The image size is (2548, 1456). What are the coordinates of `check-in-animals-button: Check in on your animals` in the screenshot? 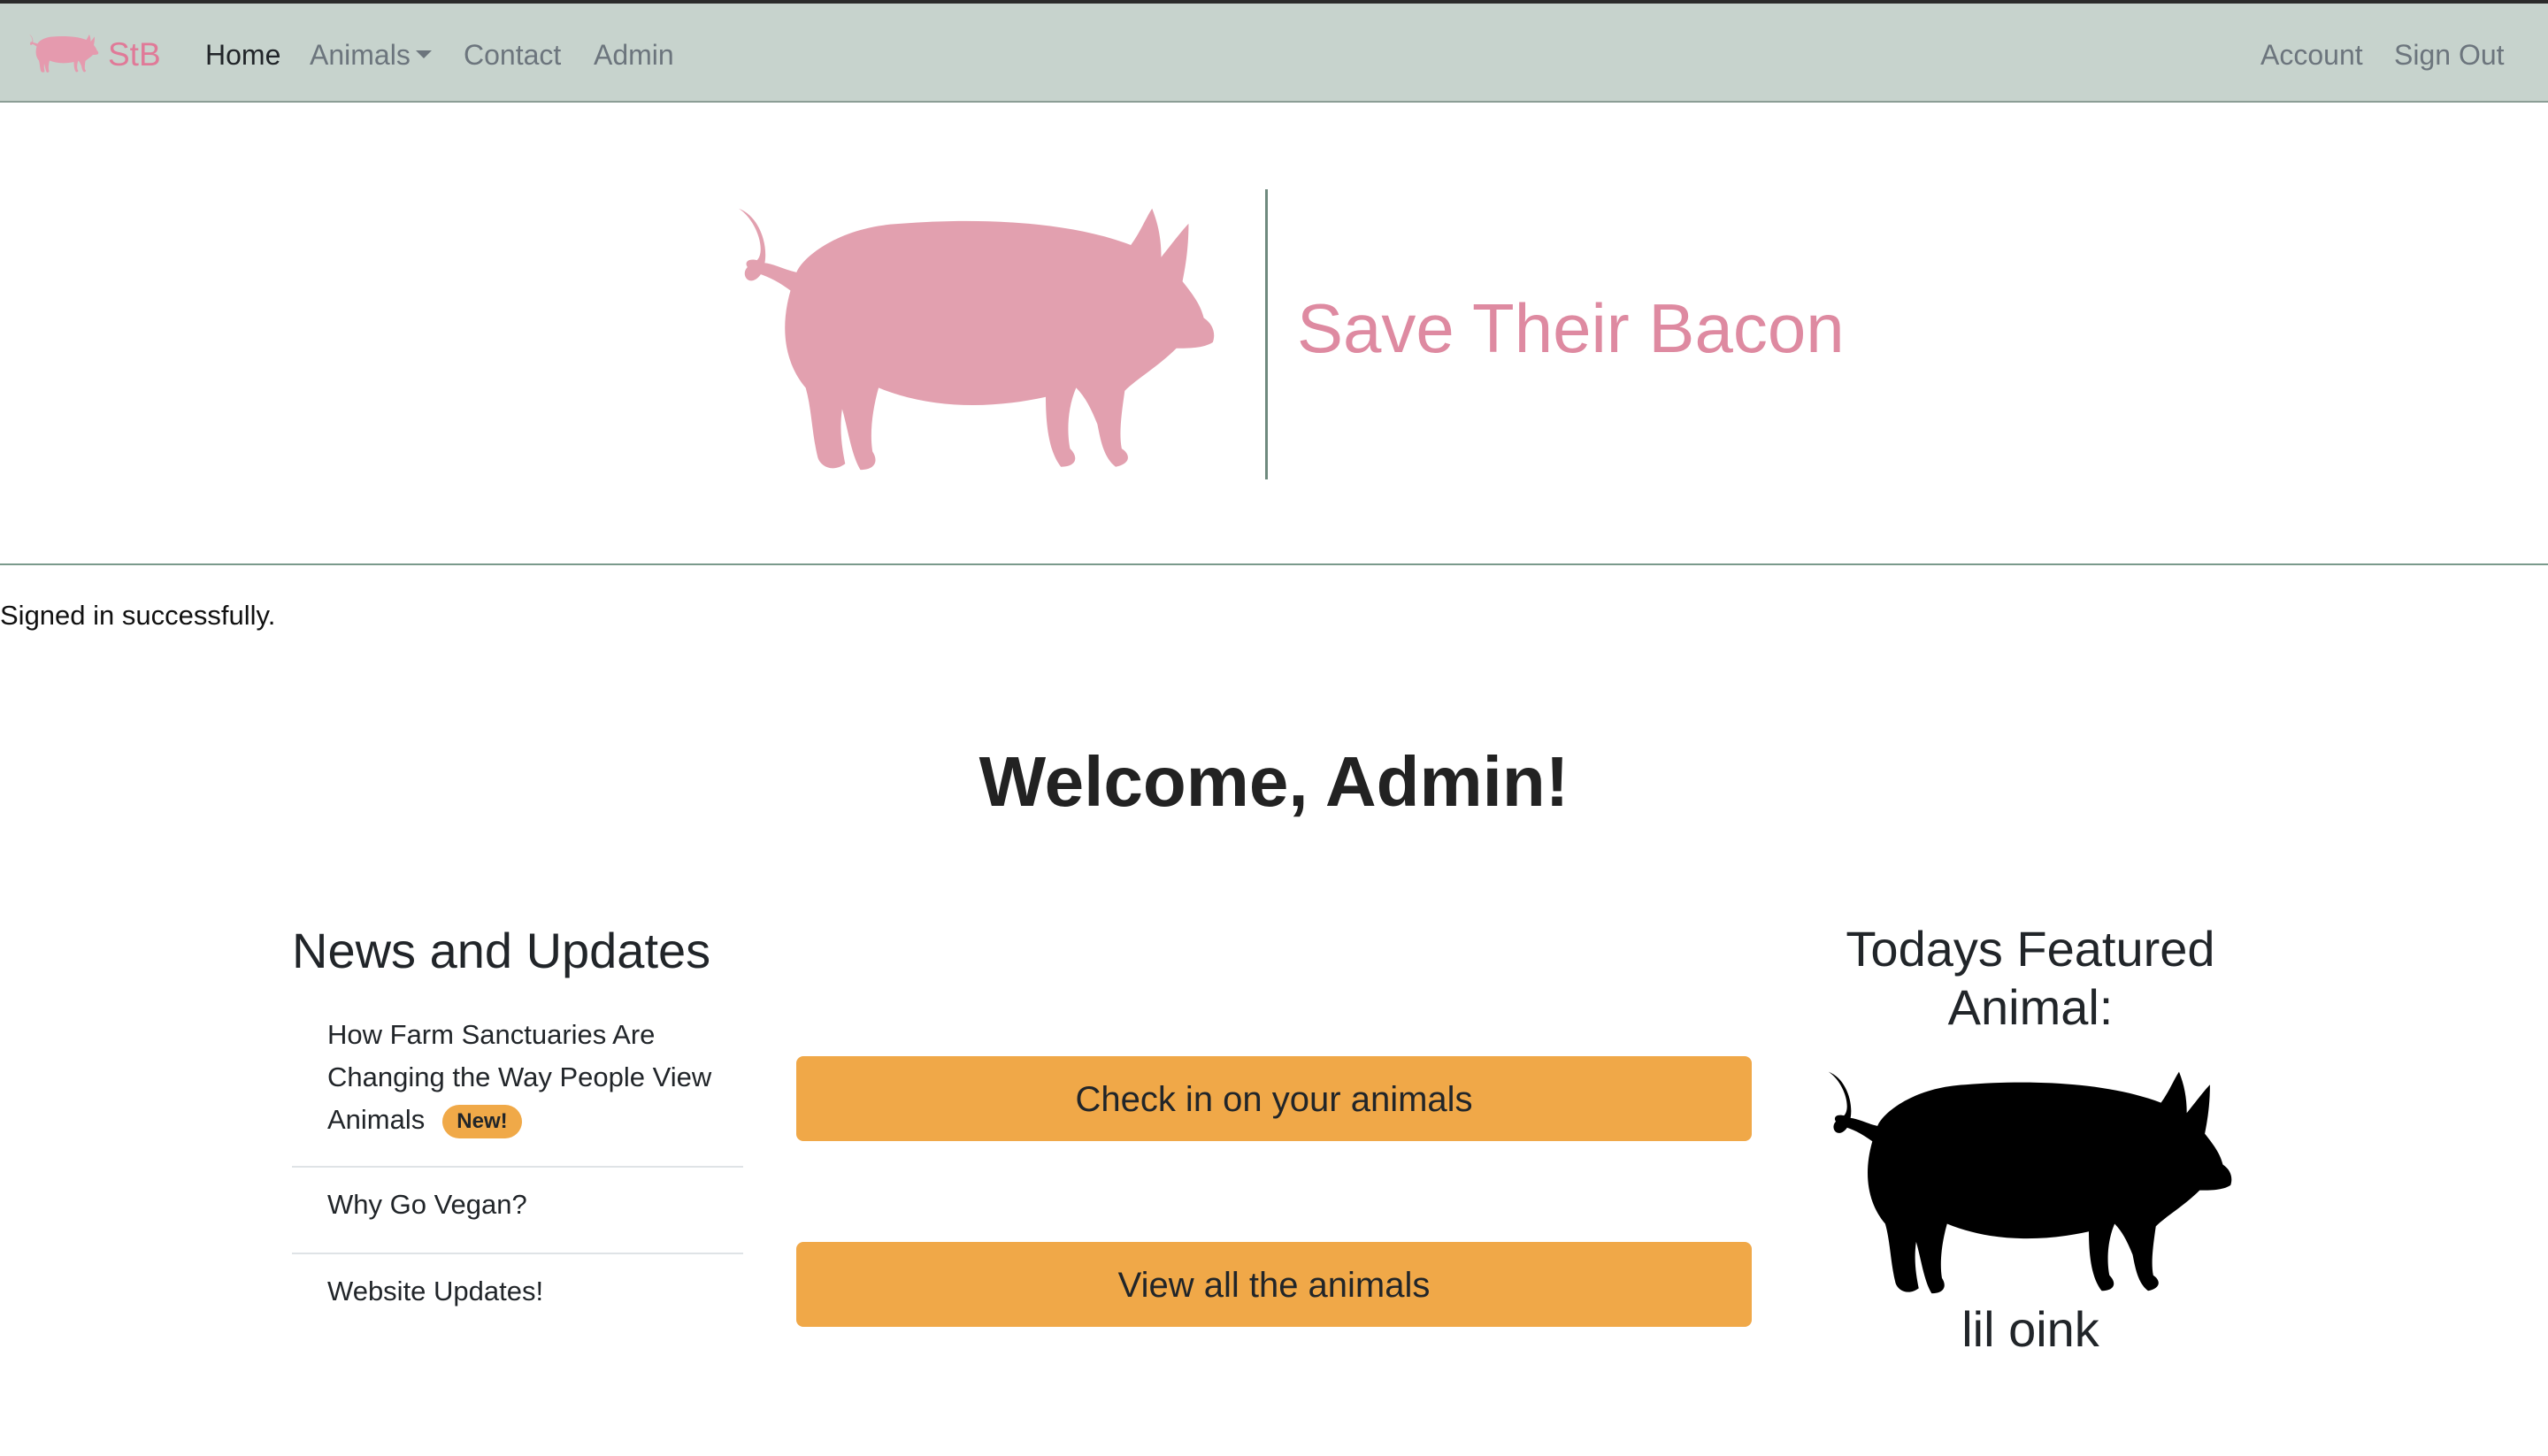 It's located at (1274, 1098).